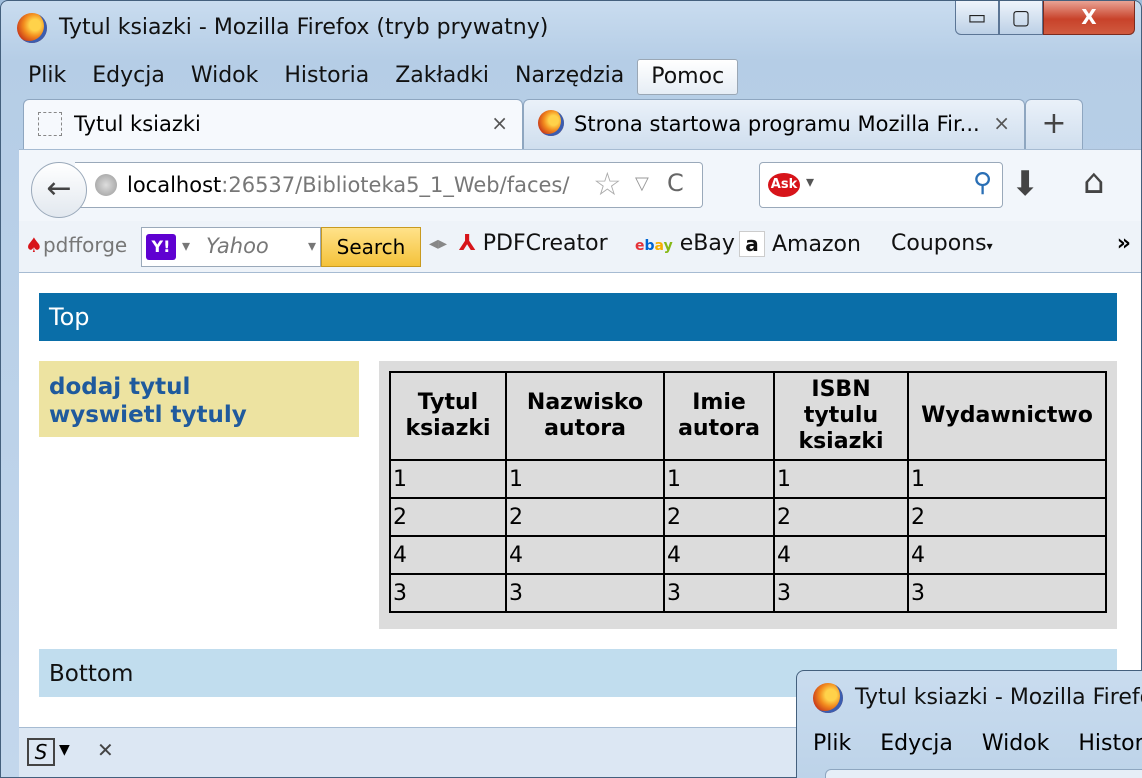 This screenshot has width=1142, height=778. I want to click on minimize-button: ▭, so click(977, 18).